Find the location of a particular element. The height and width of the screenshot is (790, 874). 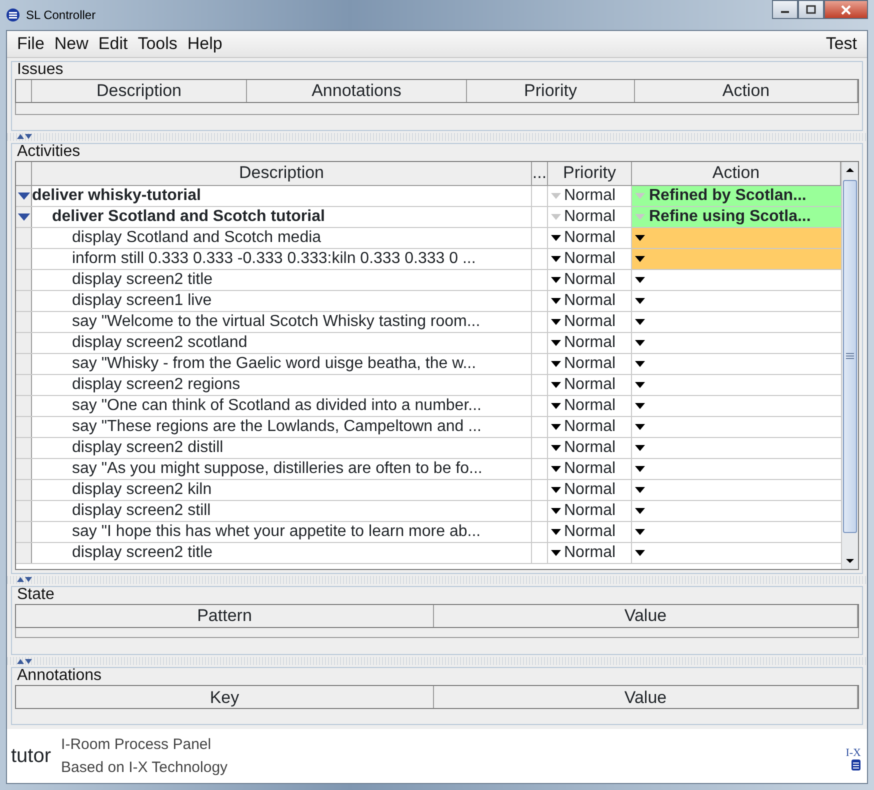

window-title: SL Controller is located at coordinates (61, 15).